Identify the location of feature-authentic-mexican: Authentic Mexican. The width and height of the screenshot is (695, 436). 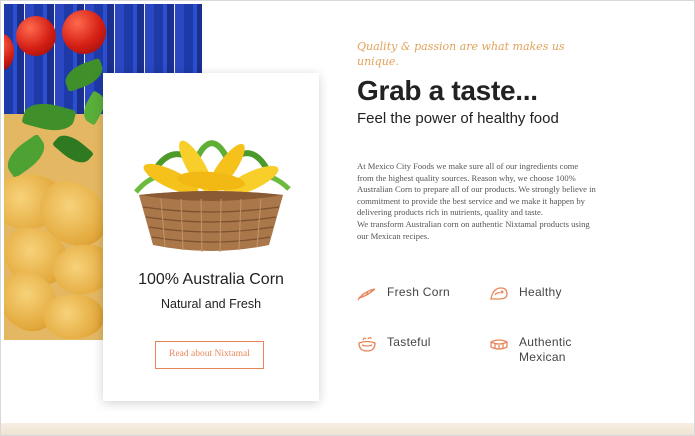
(539, 350).